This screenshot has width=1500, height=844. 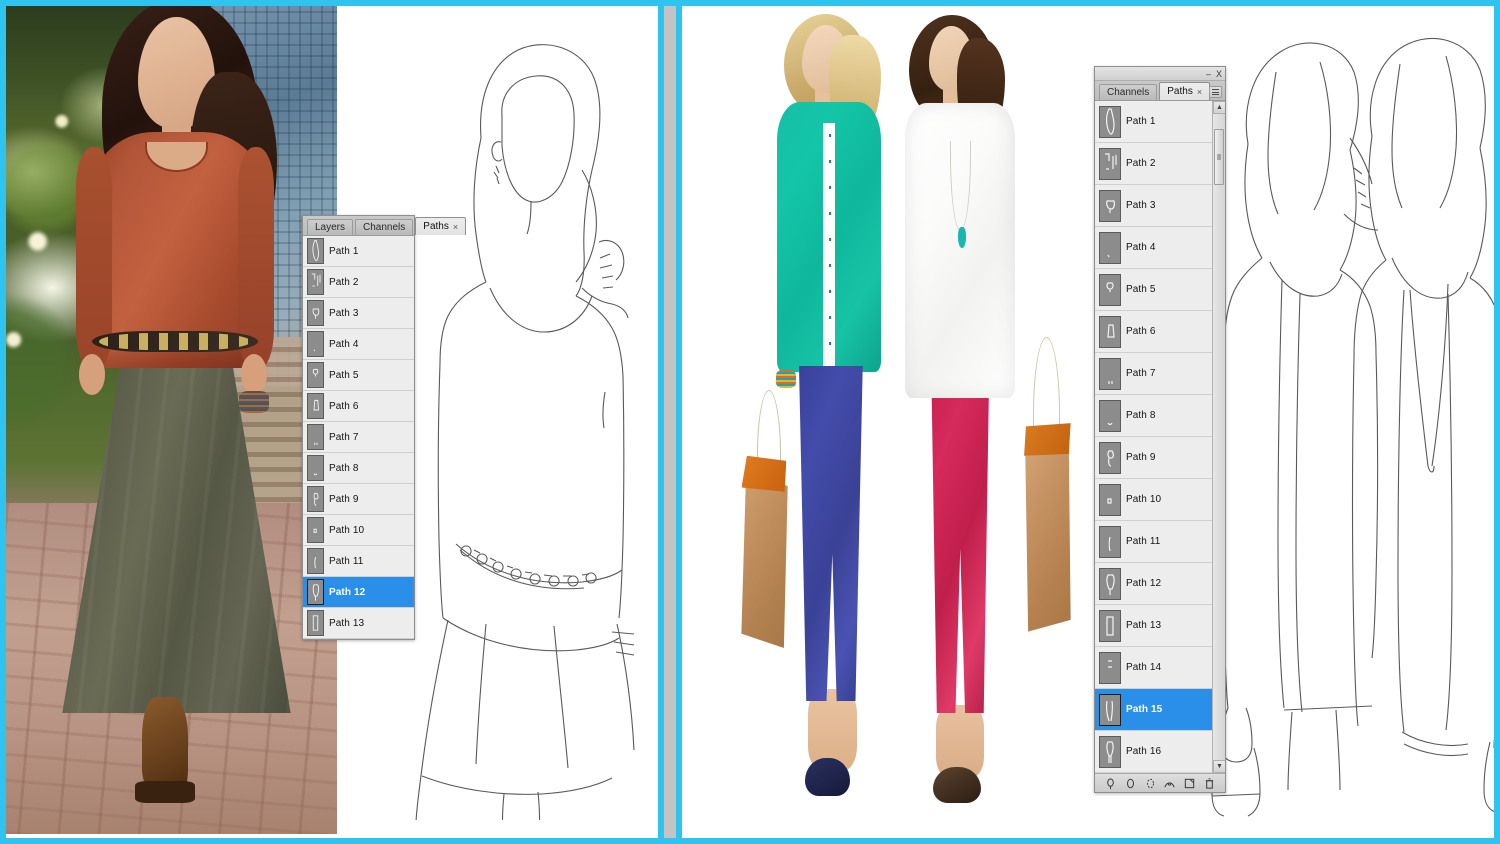 What do you see at coordinates (829, 236) in the screenshot?
I see `model-a-teal-cardigan` at bounding box center [829, 236].